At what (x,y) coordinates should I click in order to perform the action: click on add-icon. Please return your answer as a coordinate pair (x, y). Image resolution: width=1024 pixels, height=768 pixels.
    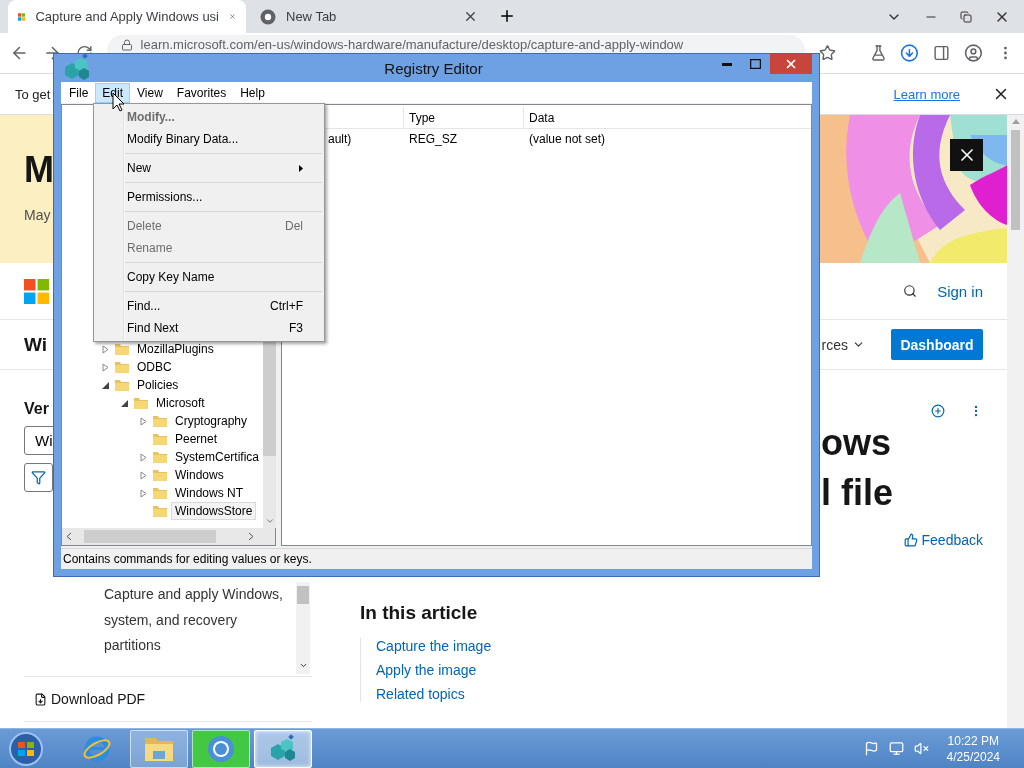
    Looking at the image, I should click on (938, 411).